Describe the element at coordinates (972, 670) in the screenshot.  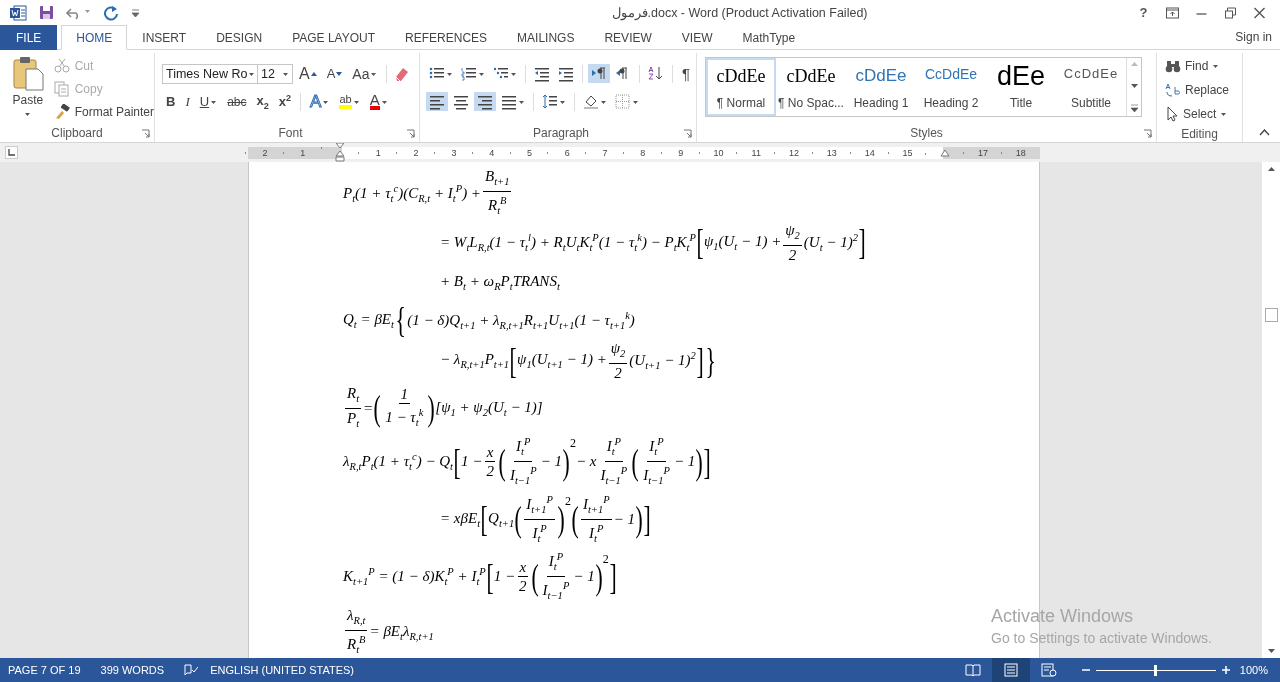
I see `read-mode-icon` at that location.